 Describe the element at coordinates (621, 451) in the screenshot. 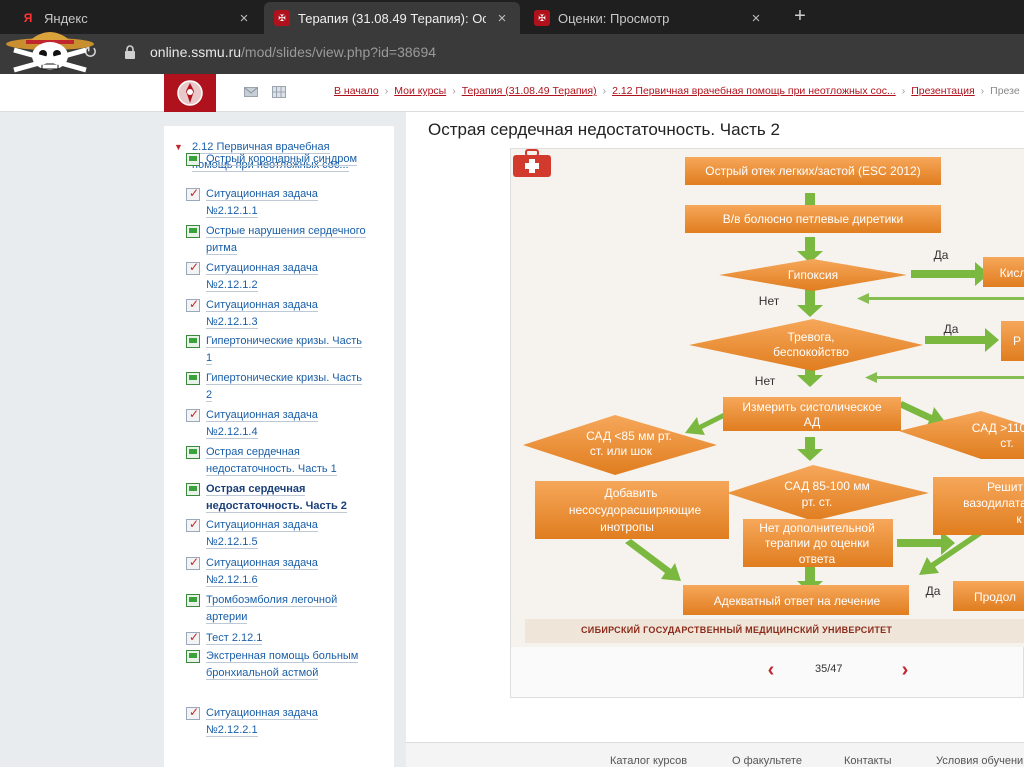

I see `flow-node-sbp-low-2: ст. или шок` at that location.